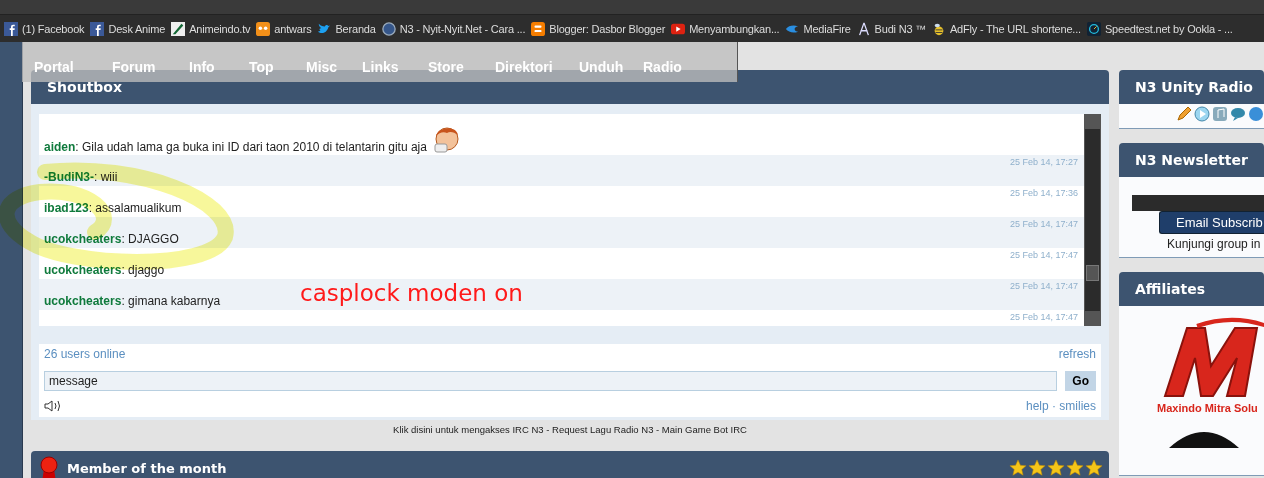 This screenshot has width=1264, height=478. What do you see at coordinates (891, 28) in the screenshot?
I see `bookmark-link: Budi N3 ™` at bounding box center [891, 28].